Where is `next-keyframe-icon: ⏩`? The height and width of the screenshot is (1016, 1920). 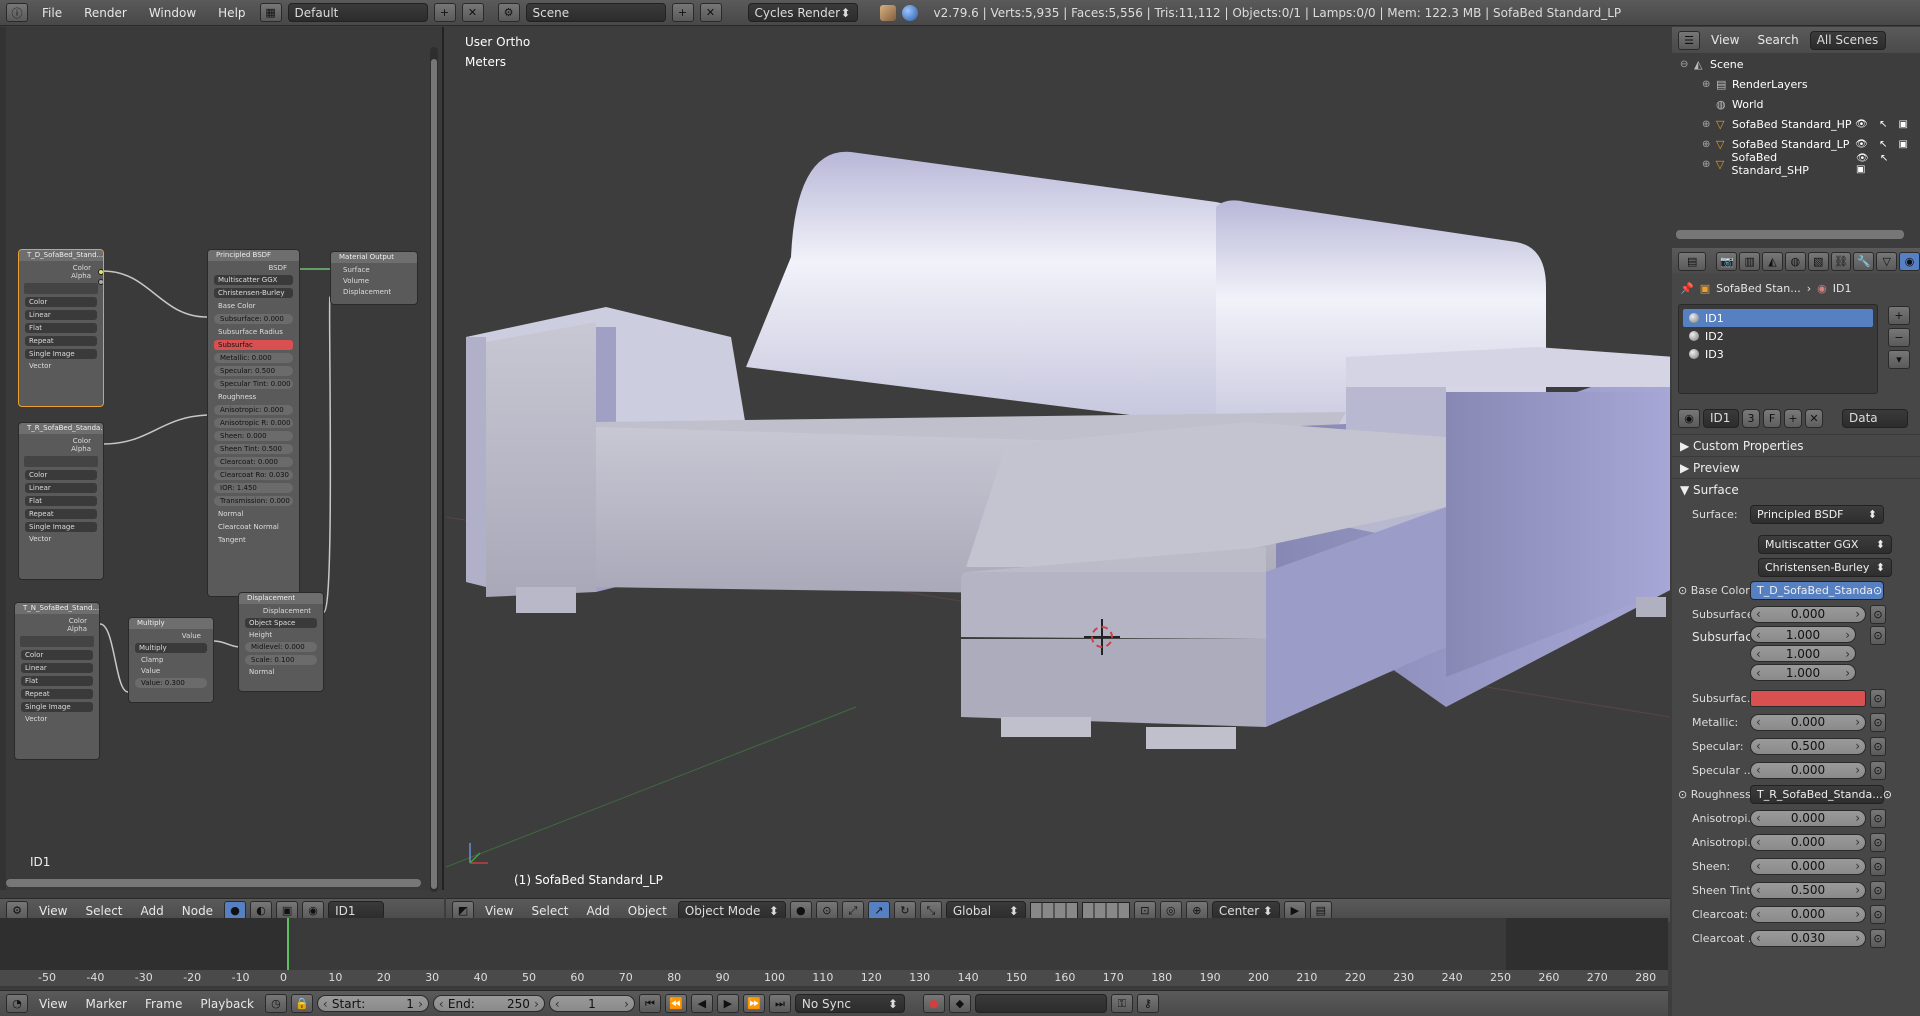
next-keyframe-icon: ⏩ is located at coordinates (753, 1003).